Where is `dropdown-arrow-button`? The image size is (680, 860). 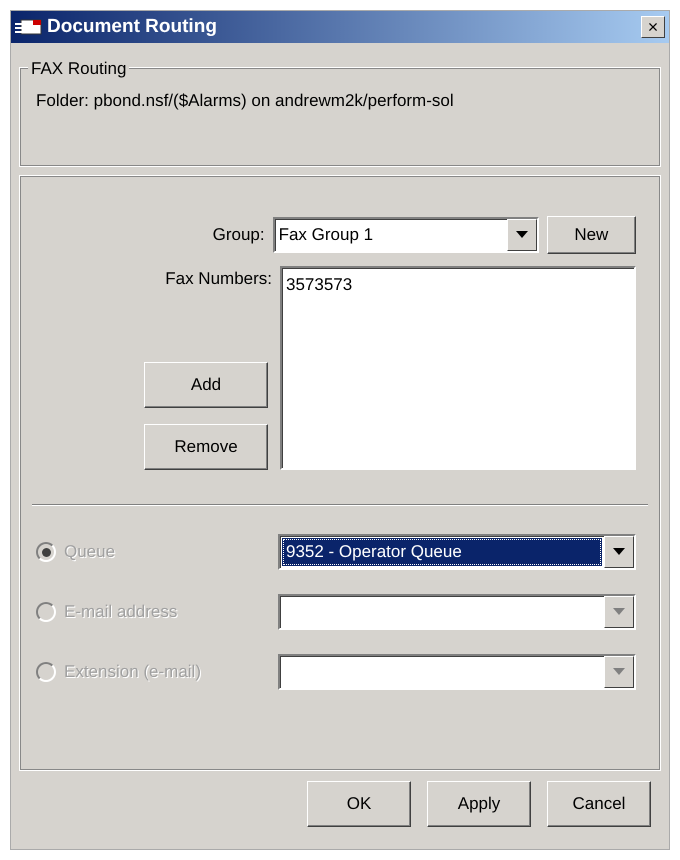 dropdown-arrow-button is located at coordinates (521, 235).